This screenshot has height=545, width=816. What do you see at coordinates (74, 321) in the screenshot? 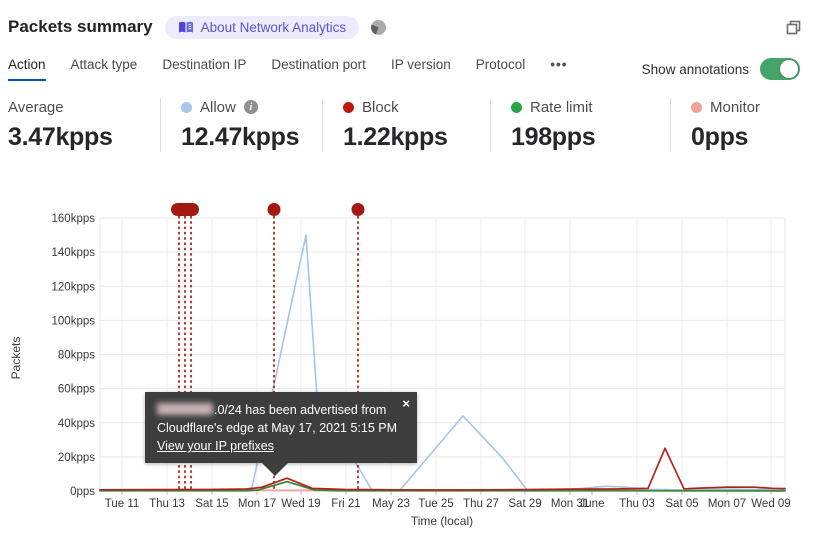
I see `y-axis-label: 100kpps` at bounding box center [74, 321].